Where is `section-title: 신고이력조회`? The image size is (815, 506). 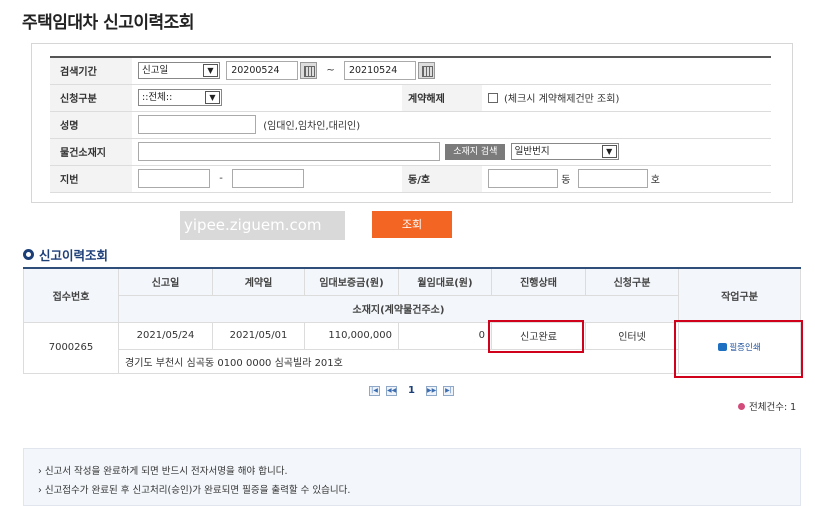 section-title: 신고이력조회 is located at coordinates (65, 254).